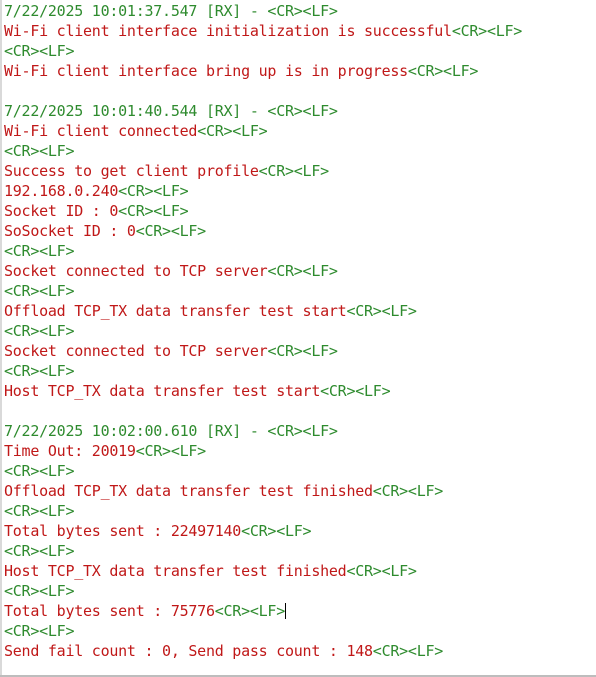 The image size is (596, 677). I want to click on log-line: Success to get client profile<CR><LF>, so click(300, 171).